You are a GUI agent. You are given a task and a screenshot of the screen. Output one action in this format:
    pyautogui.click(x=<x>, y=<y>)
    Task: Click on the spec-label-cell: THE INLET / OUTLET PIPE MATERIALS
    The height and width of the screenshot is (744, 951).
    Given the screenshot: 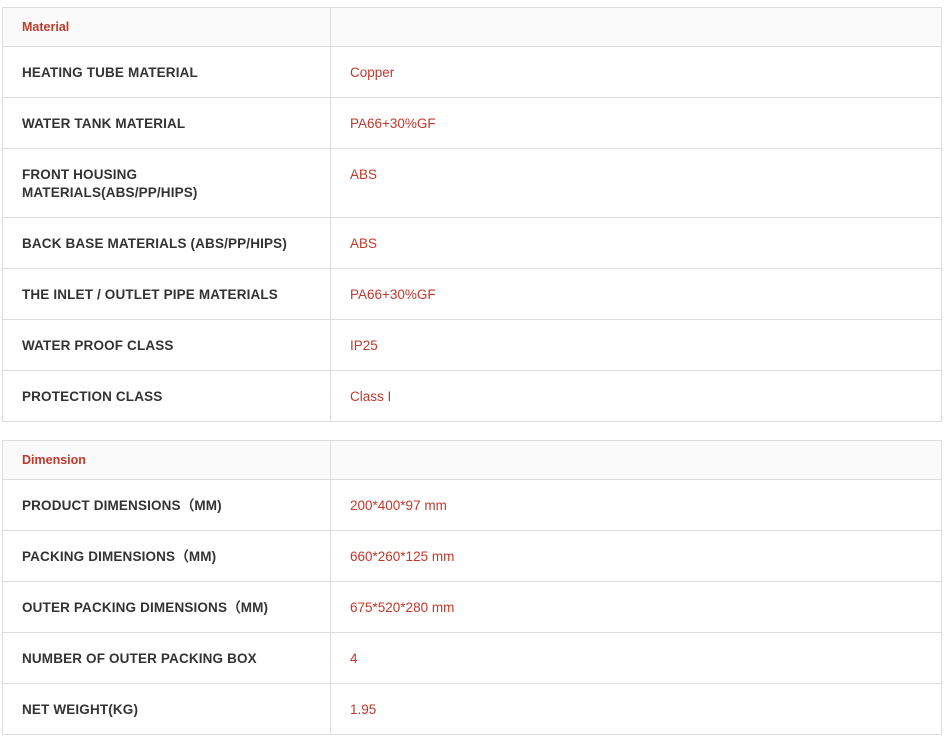 What is the action you would take?
    pyautogui.click(x=166, y=294)
    